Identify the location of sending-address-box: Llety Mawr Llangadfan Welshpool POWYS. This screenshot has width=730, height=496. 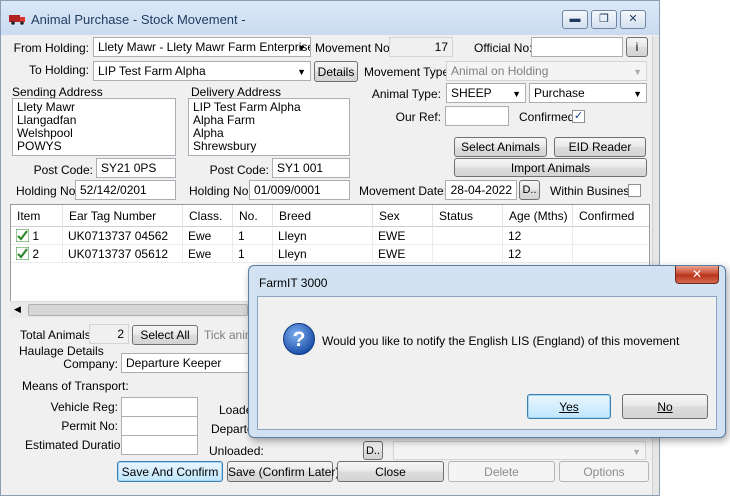
(94, 127).